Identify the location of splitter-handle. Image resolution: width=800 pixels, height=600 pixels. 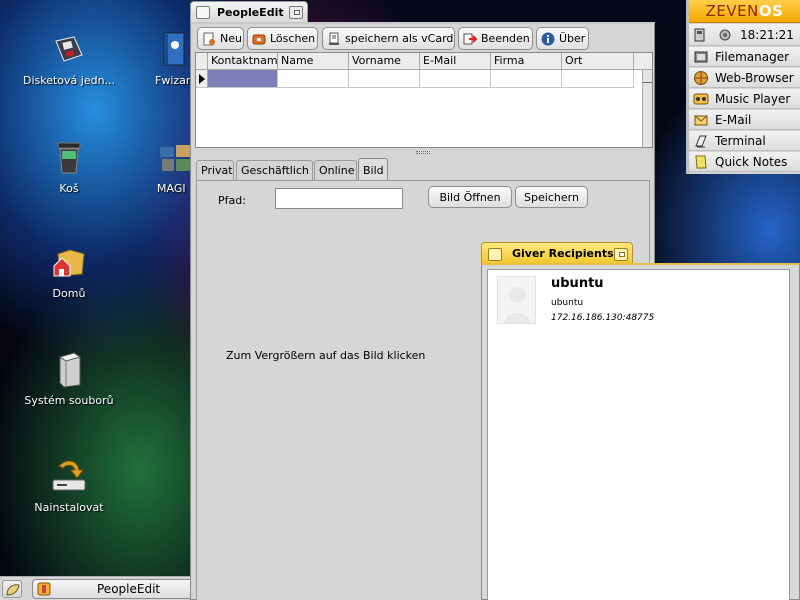
(423, 152).